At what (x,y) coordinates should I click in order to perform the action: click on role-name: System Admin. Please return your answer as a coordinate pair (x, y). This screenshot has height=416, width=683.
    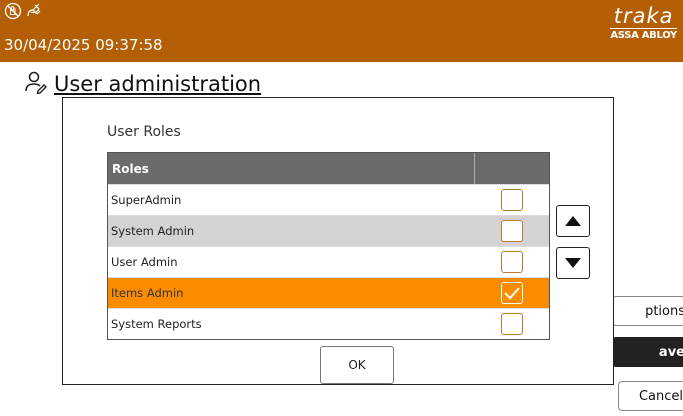
    Looking at the image, I should click on (153, 231).